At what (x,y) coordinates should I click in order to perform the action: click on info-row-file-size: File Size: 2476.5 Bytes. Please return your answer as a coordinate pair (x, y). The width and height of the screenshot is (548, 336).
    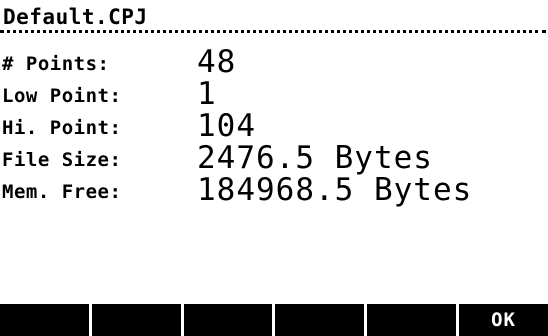
    Looking at the image, I should click on (274, 158).